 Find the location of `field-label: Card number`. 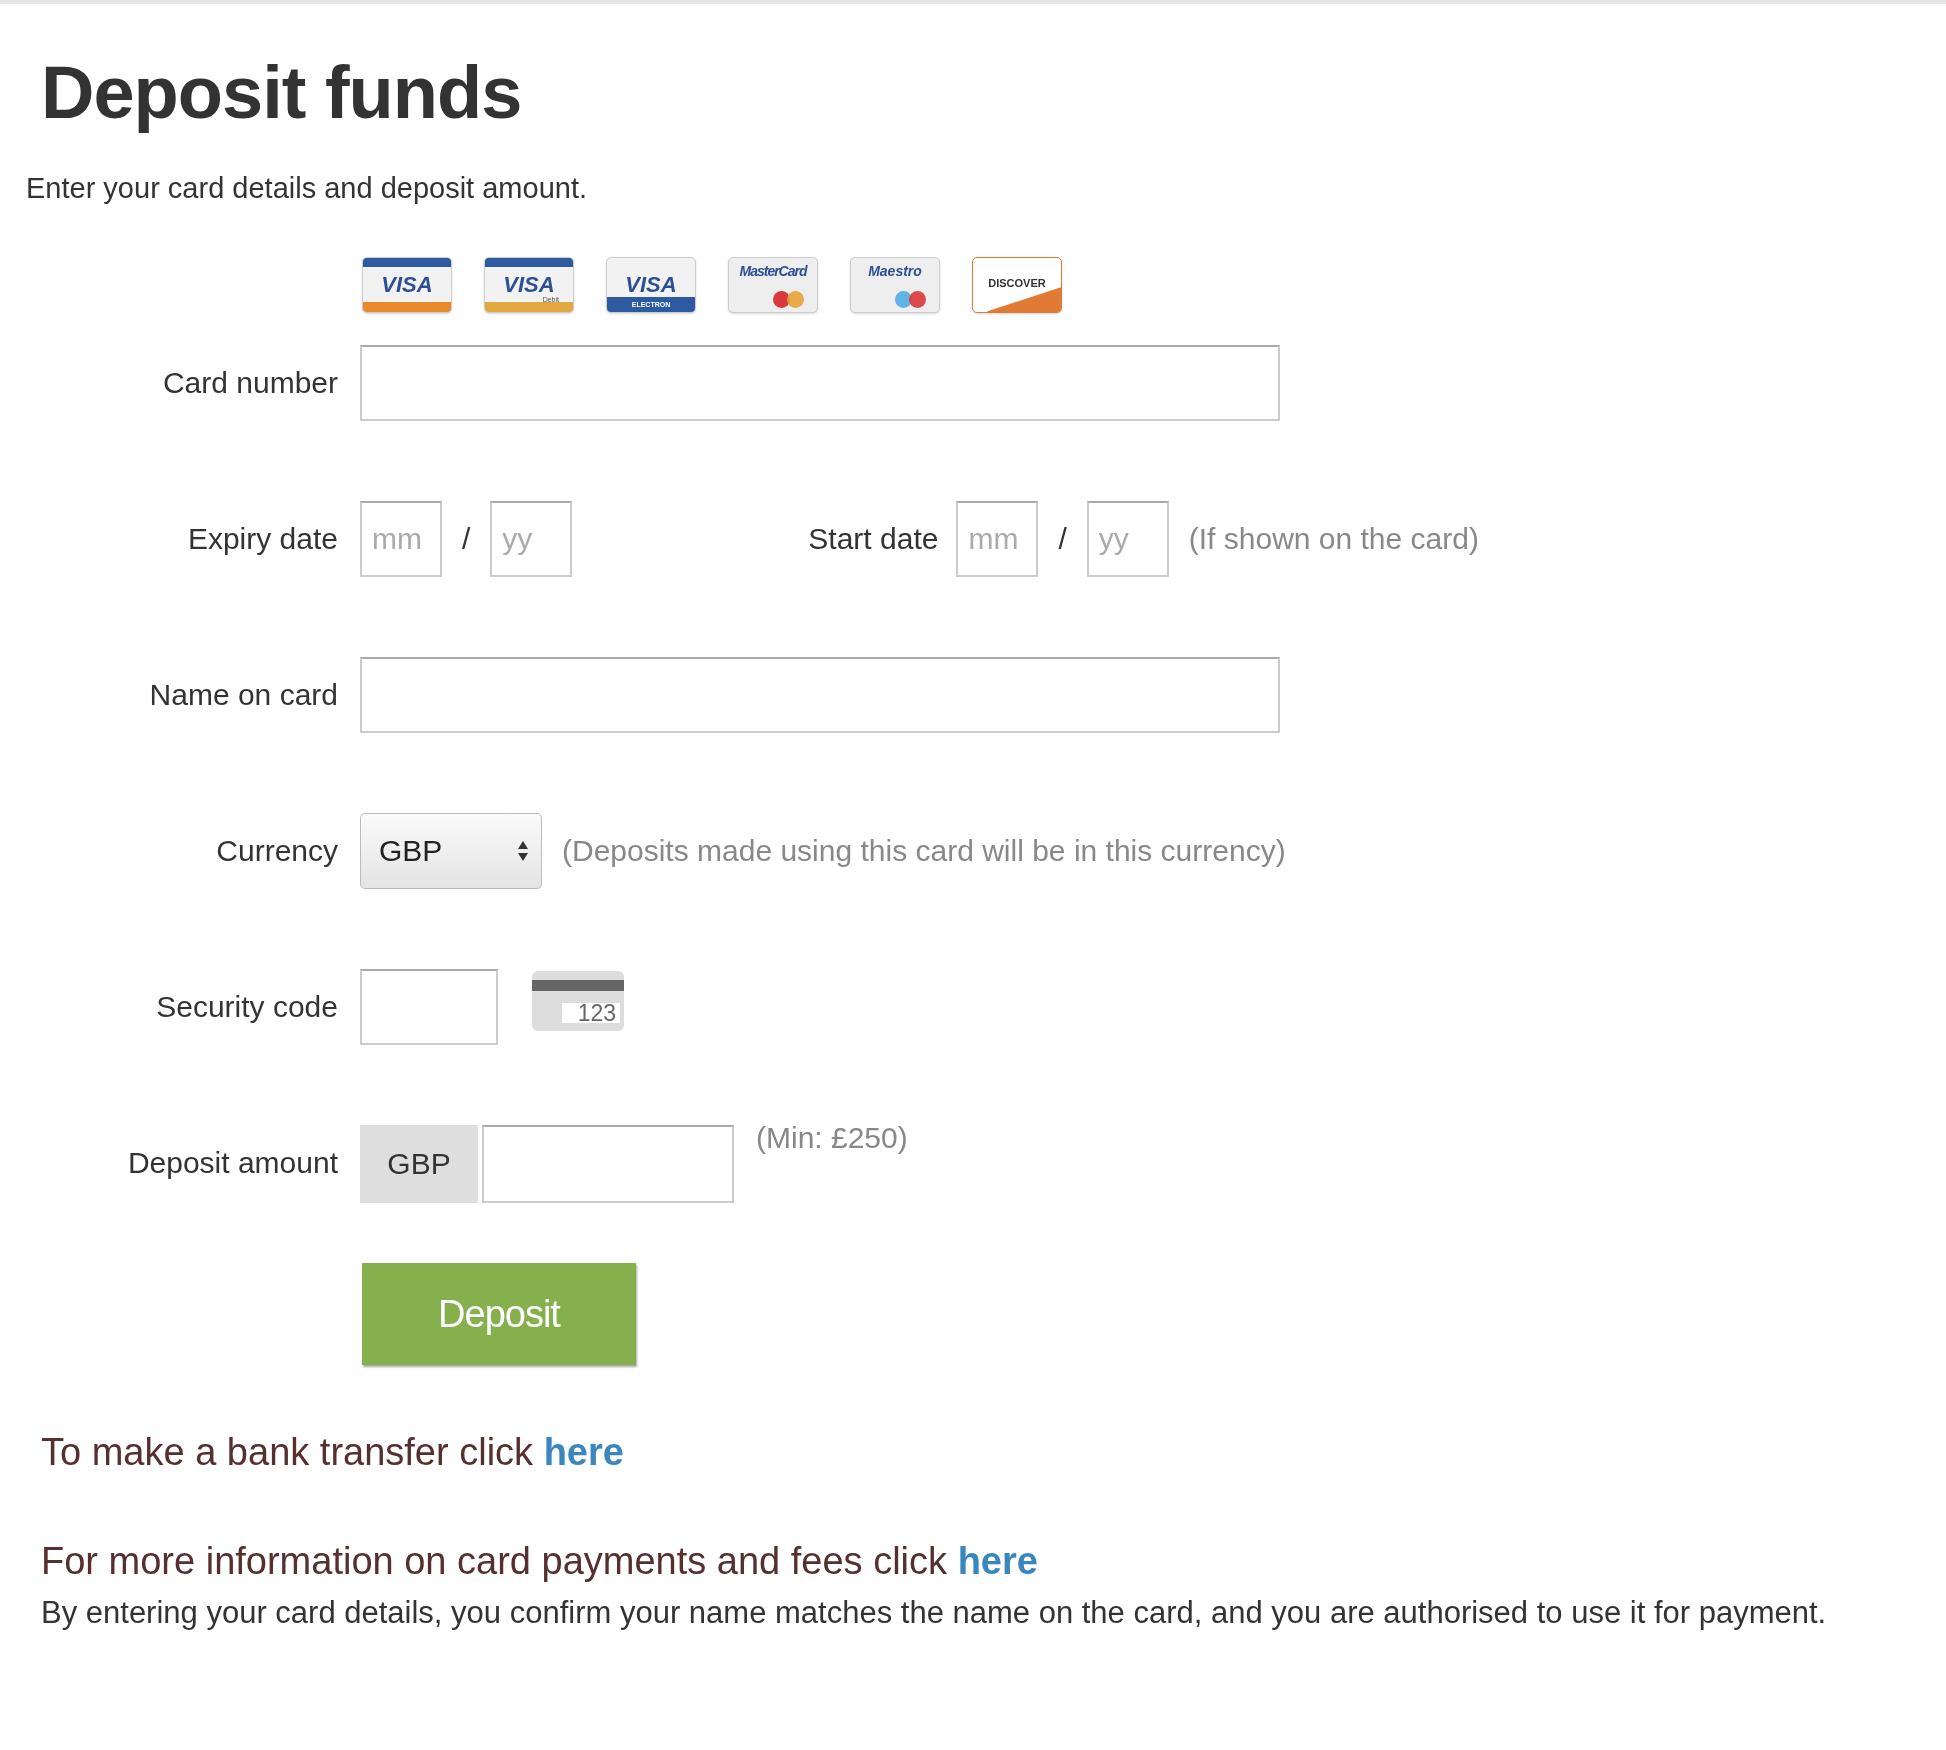

field-label: Card number is located at coordinates (250, 382).